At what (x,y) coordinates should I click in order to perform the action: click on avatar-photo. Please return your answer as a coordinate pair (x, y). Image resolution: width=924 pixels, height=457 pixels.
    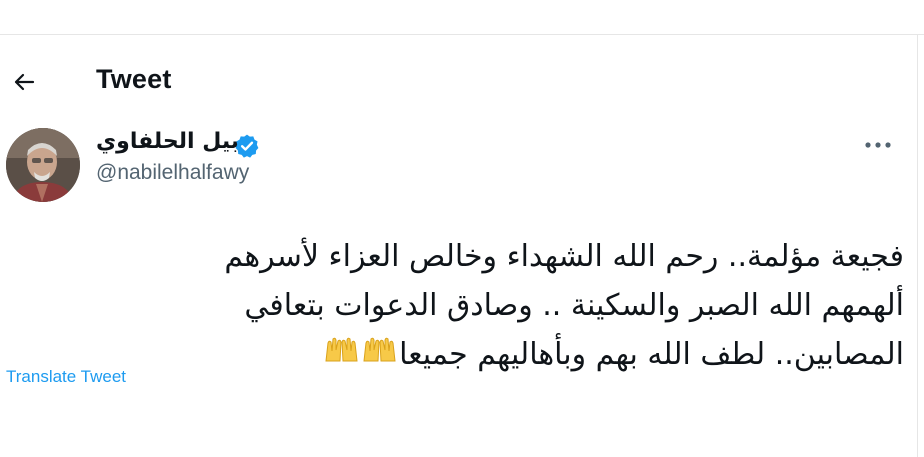
    Looking at the image, I should click on (43, 165).